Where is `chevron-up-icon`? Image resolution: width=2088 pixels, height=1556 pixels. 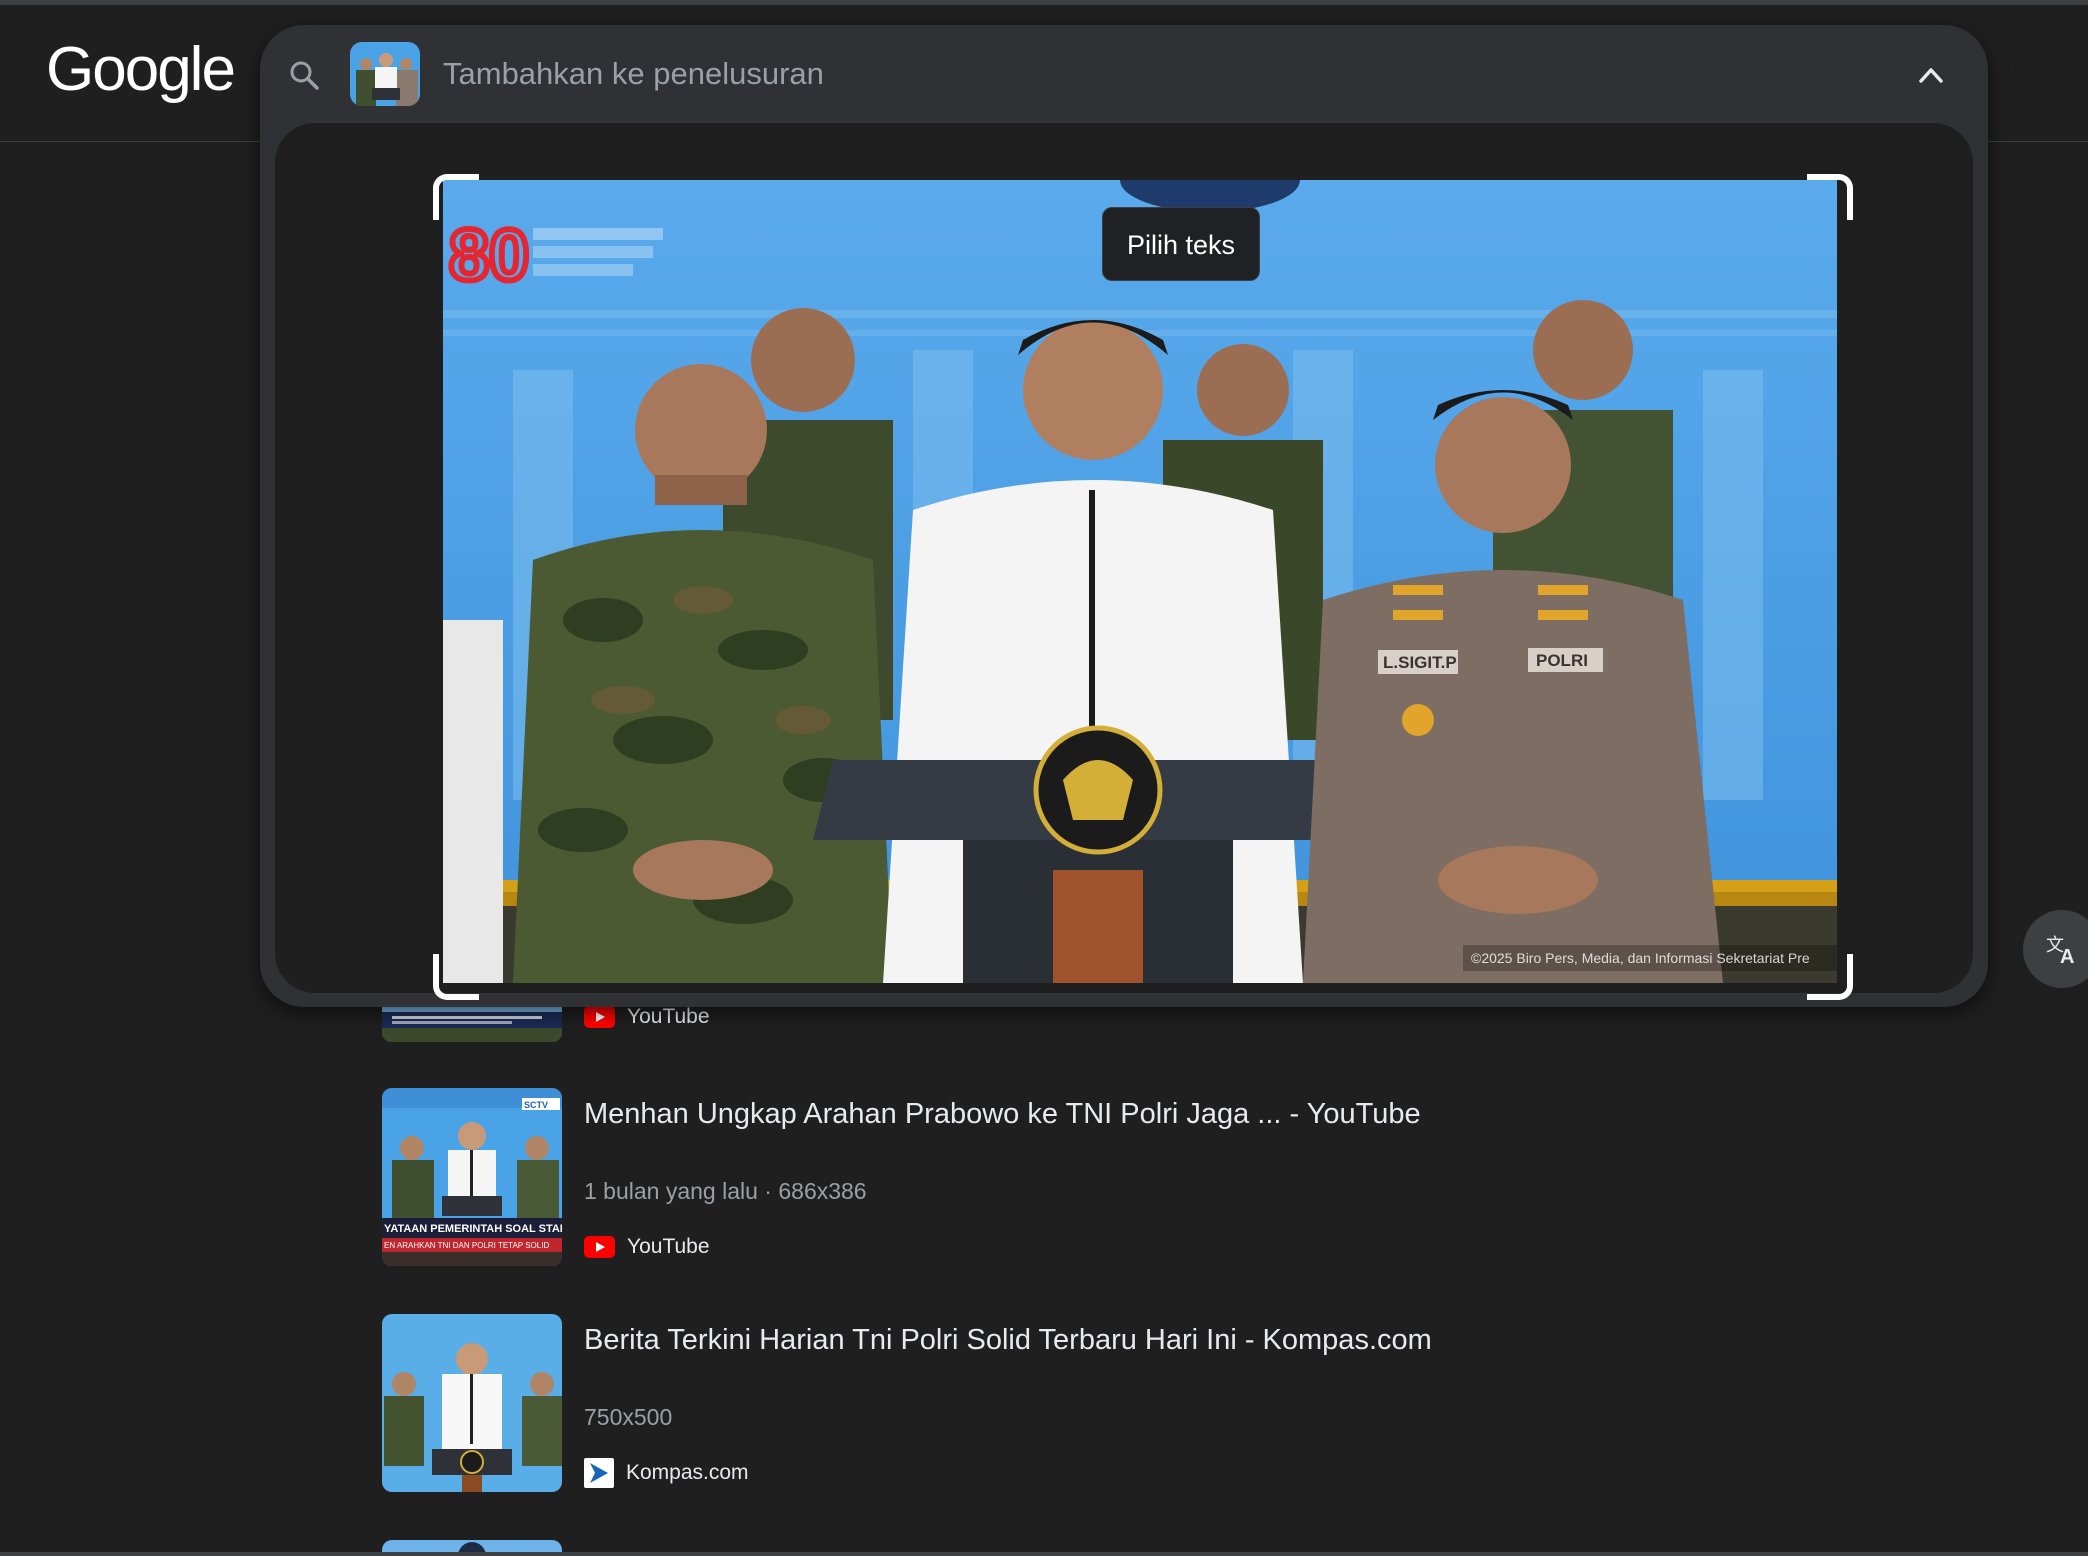
chevron-up-icon is located at coordinates (1931, 75).